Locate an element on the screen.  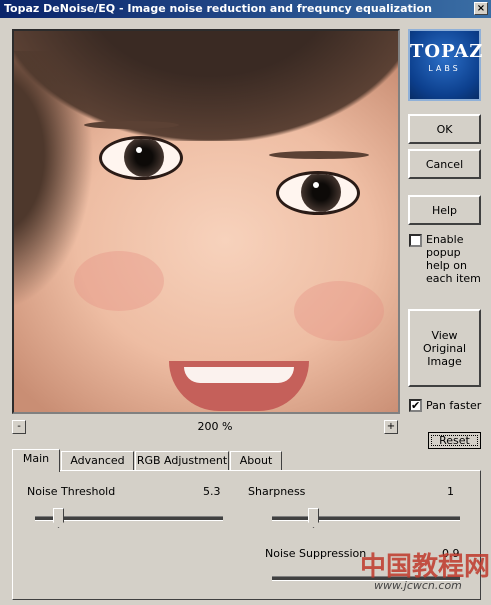
tab-about: About is located at coordinates (256, 461).